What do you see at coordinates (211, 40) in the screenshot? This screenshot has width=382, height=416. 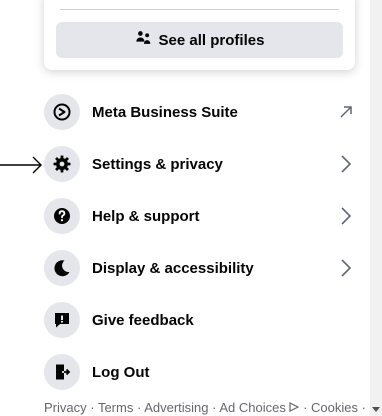 I see `see-all-profiles-label: See all profiles` at bounding box center [211, 40].